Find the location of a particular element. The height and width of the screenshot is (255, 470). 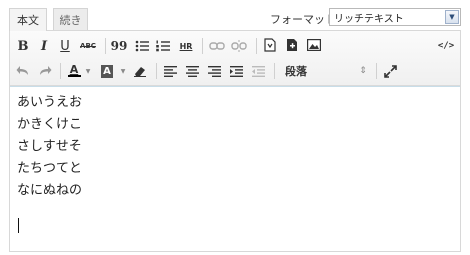

paragraph-format-value: 段落 is located at coordinates (296, 71).